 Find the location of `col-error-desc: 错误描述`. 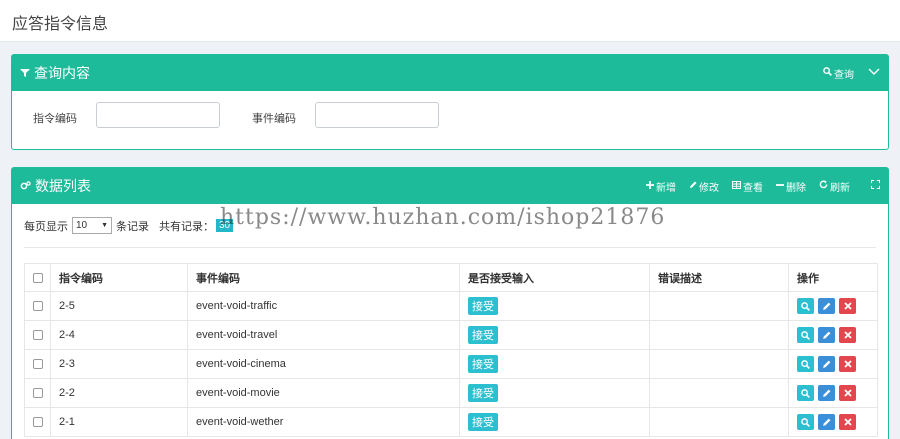

col-error-desc: 错误描述 is located at coordinates (719, 277).